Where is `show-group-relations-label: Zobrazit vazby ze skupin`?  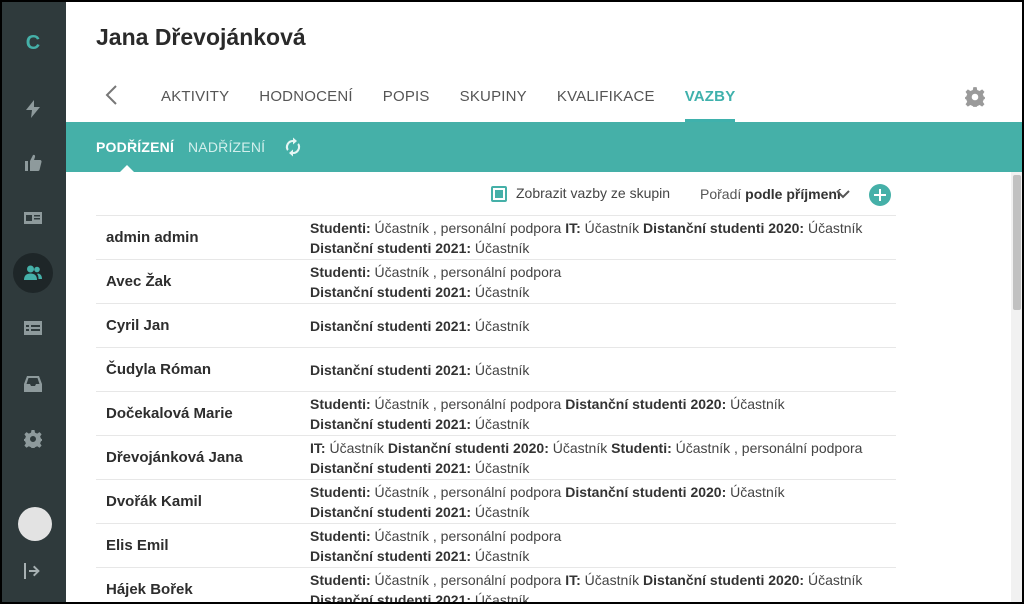
show-group-relations-label: Zobrazit vazby ze skupin is located at coordinates (593, 193).